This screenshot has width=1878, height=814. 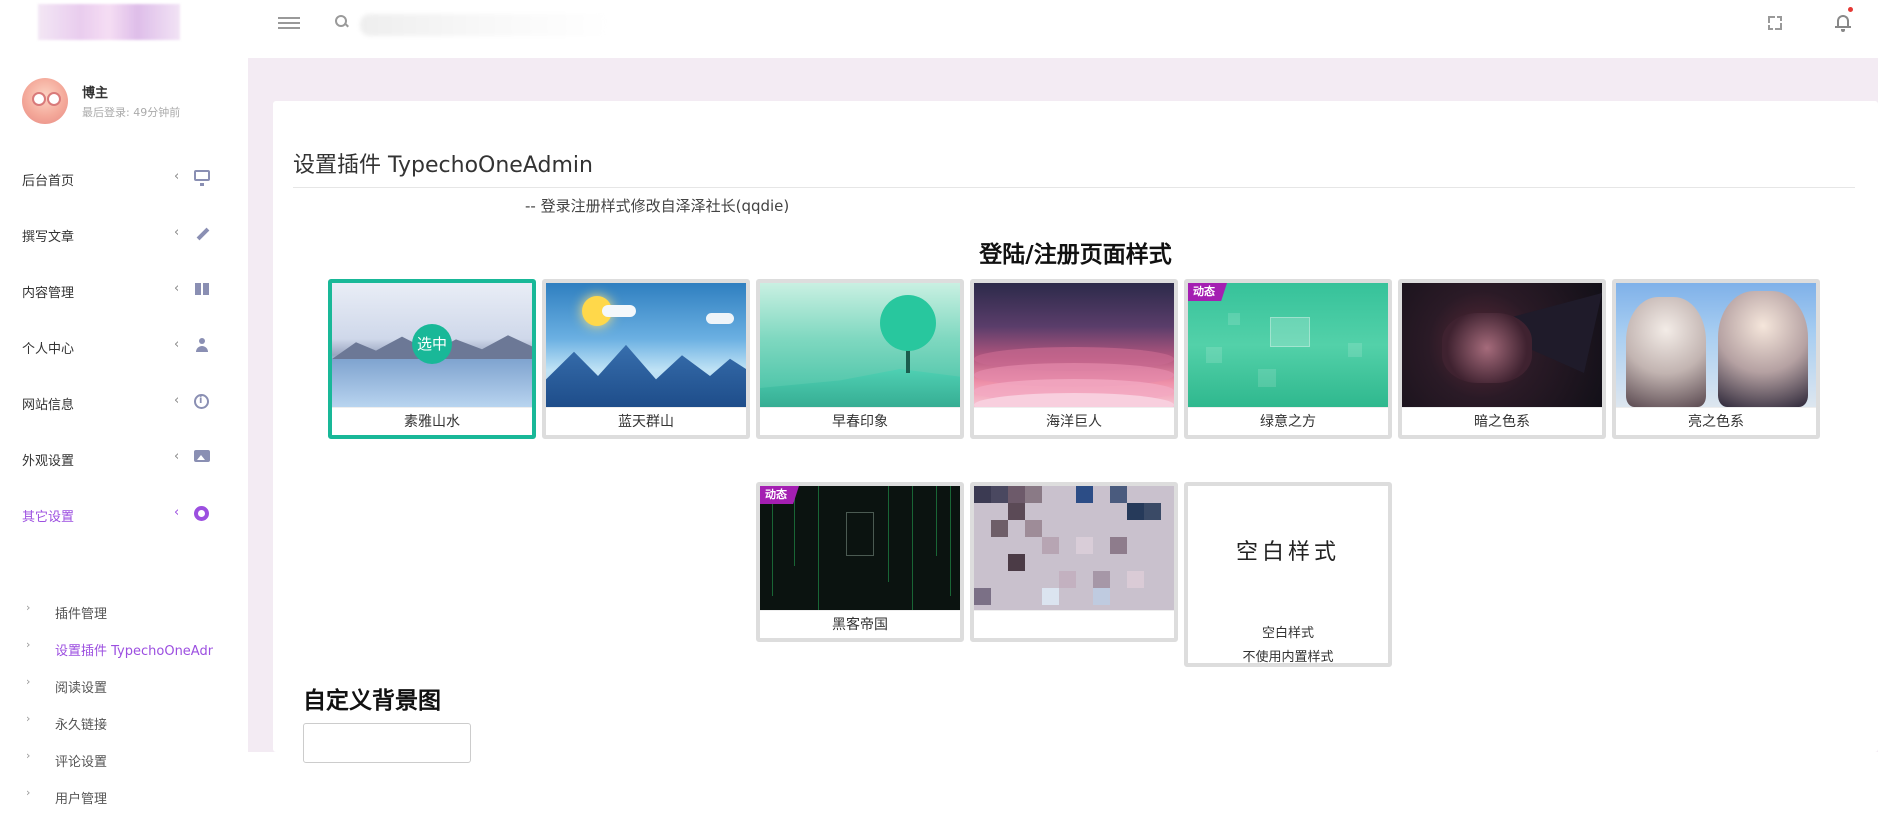 What do you see at coordinates (48, 349) in the screenshot?
I see `sidebar-item-label: 个人中心` at bounding box center [48, 349].